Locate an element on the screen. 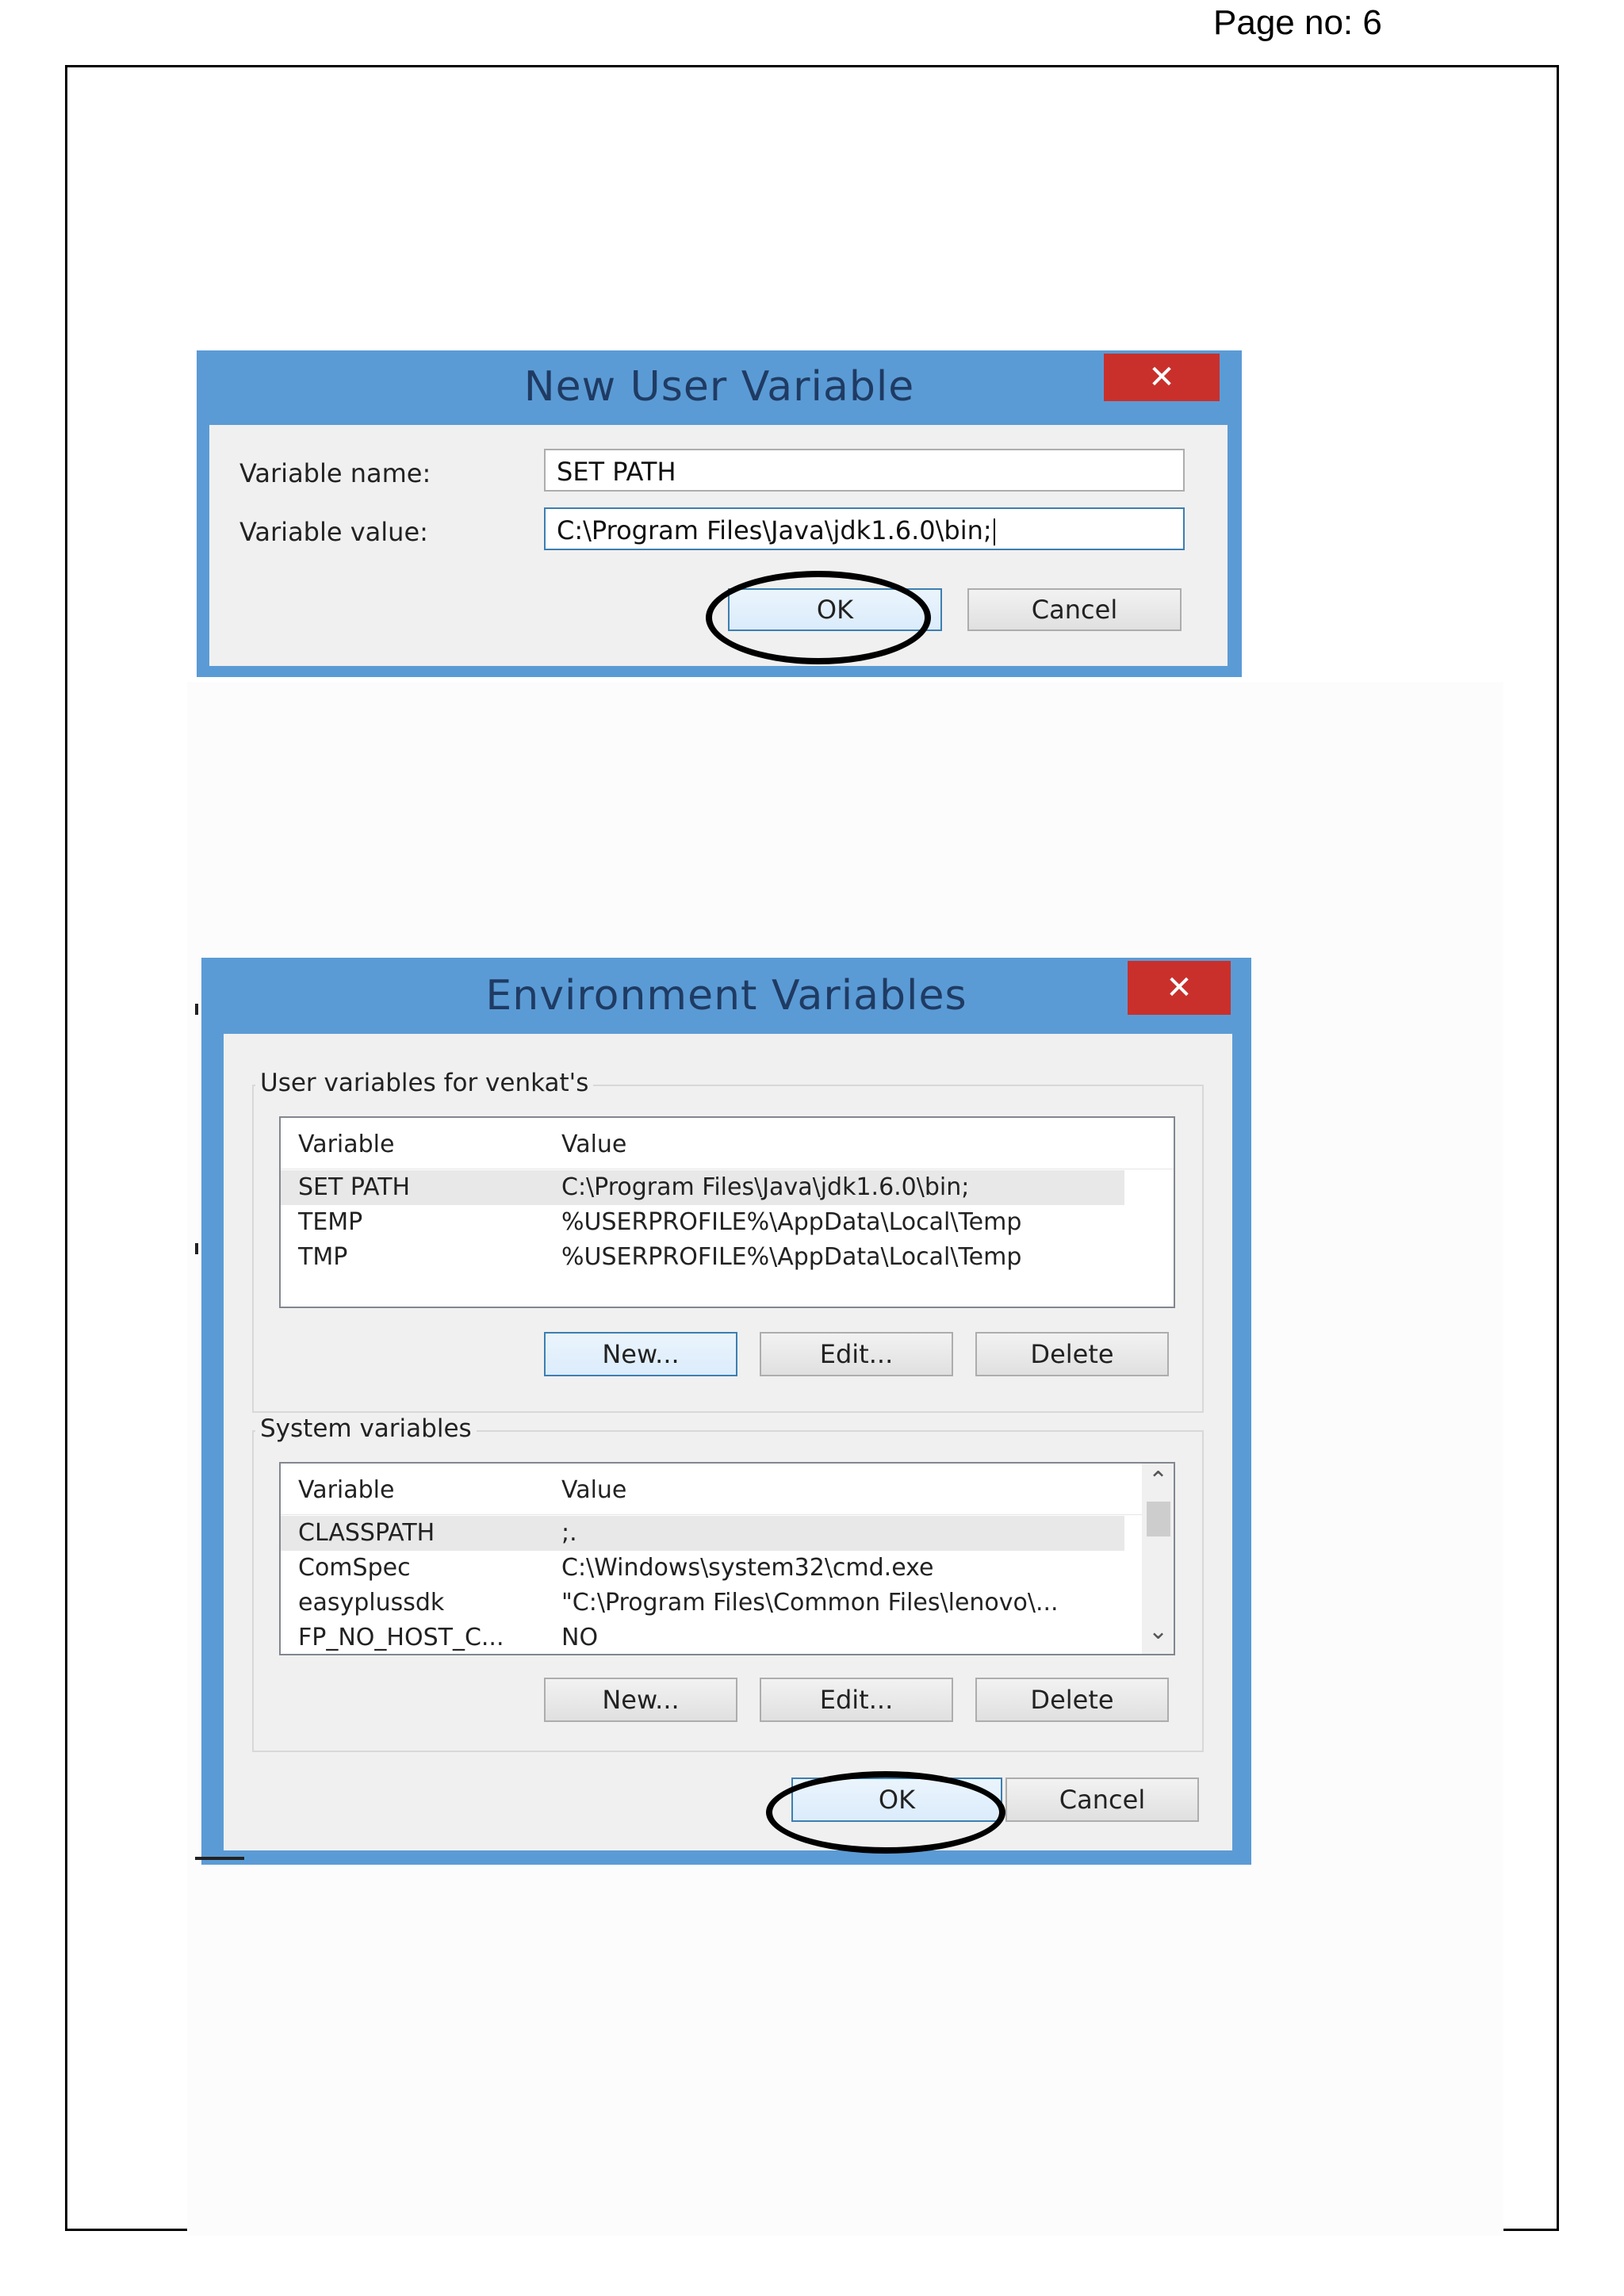  table-row-value: C:\Program Files\Java\jdk1.6.0\bin; is located at coordinates (765, 1187).